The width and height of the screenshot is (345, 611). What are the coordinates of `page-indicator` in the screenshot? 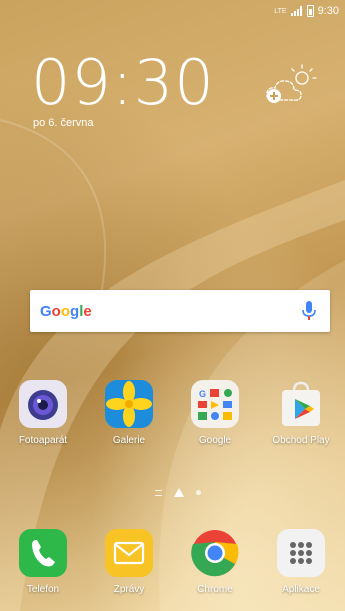 It's located at (178, 492).